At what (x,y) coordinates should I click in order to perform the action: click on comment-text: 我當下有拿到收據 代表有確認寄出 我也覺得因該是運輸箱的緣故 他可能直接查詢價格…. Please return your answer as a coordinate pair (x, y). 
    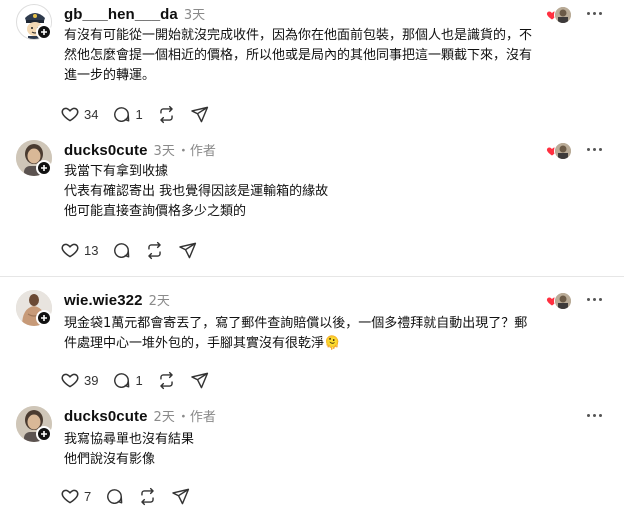
    Looking at the image, I should click on (196, 191).